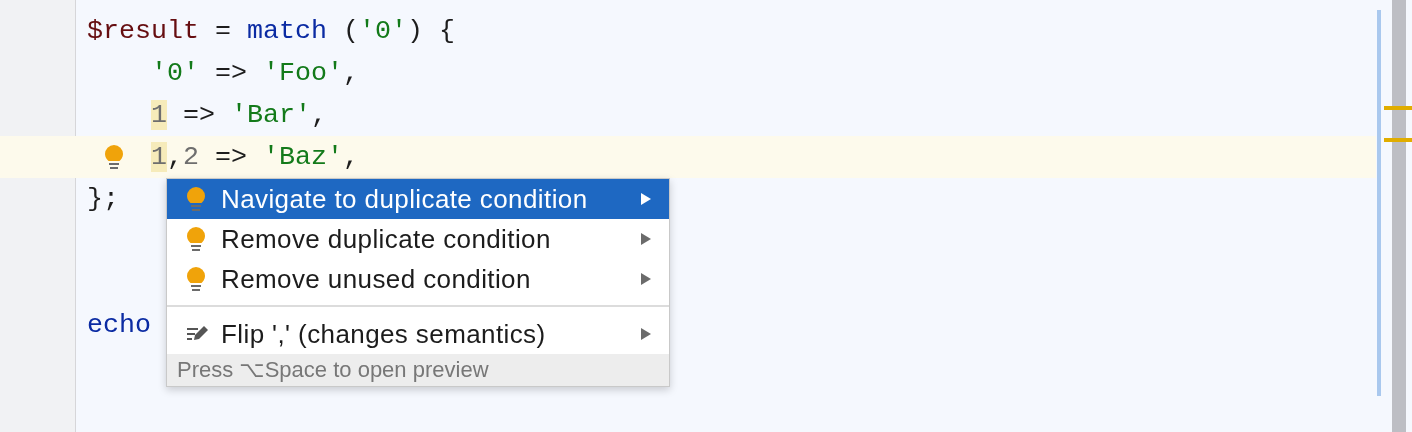 This screenshot has width=1412, height=432. I want to click on lightbulb-icon, so click(114, 157).